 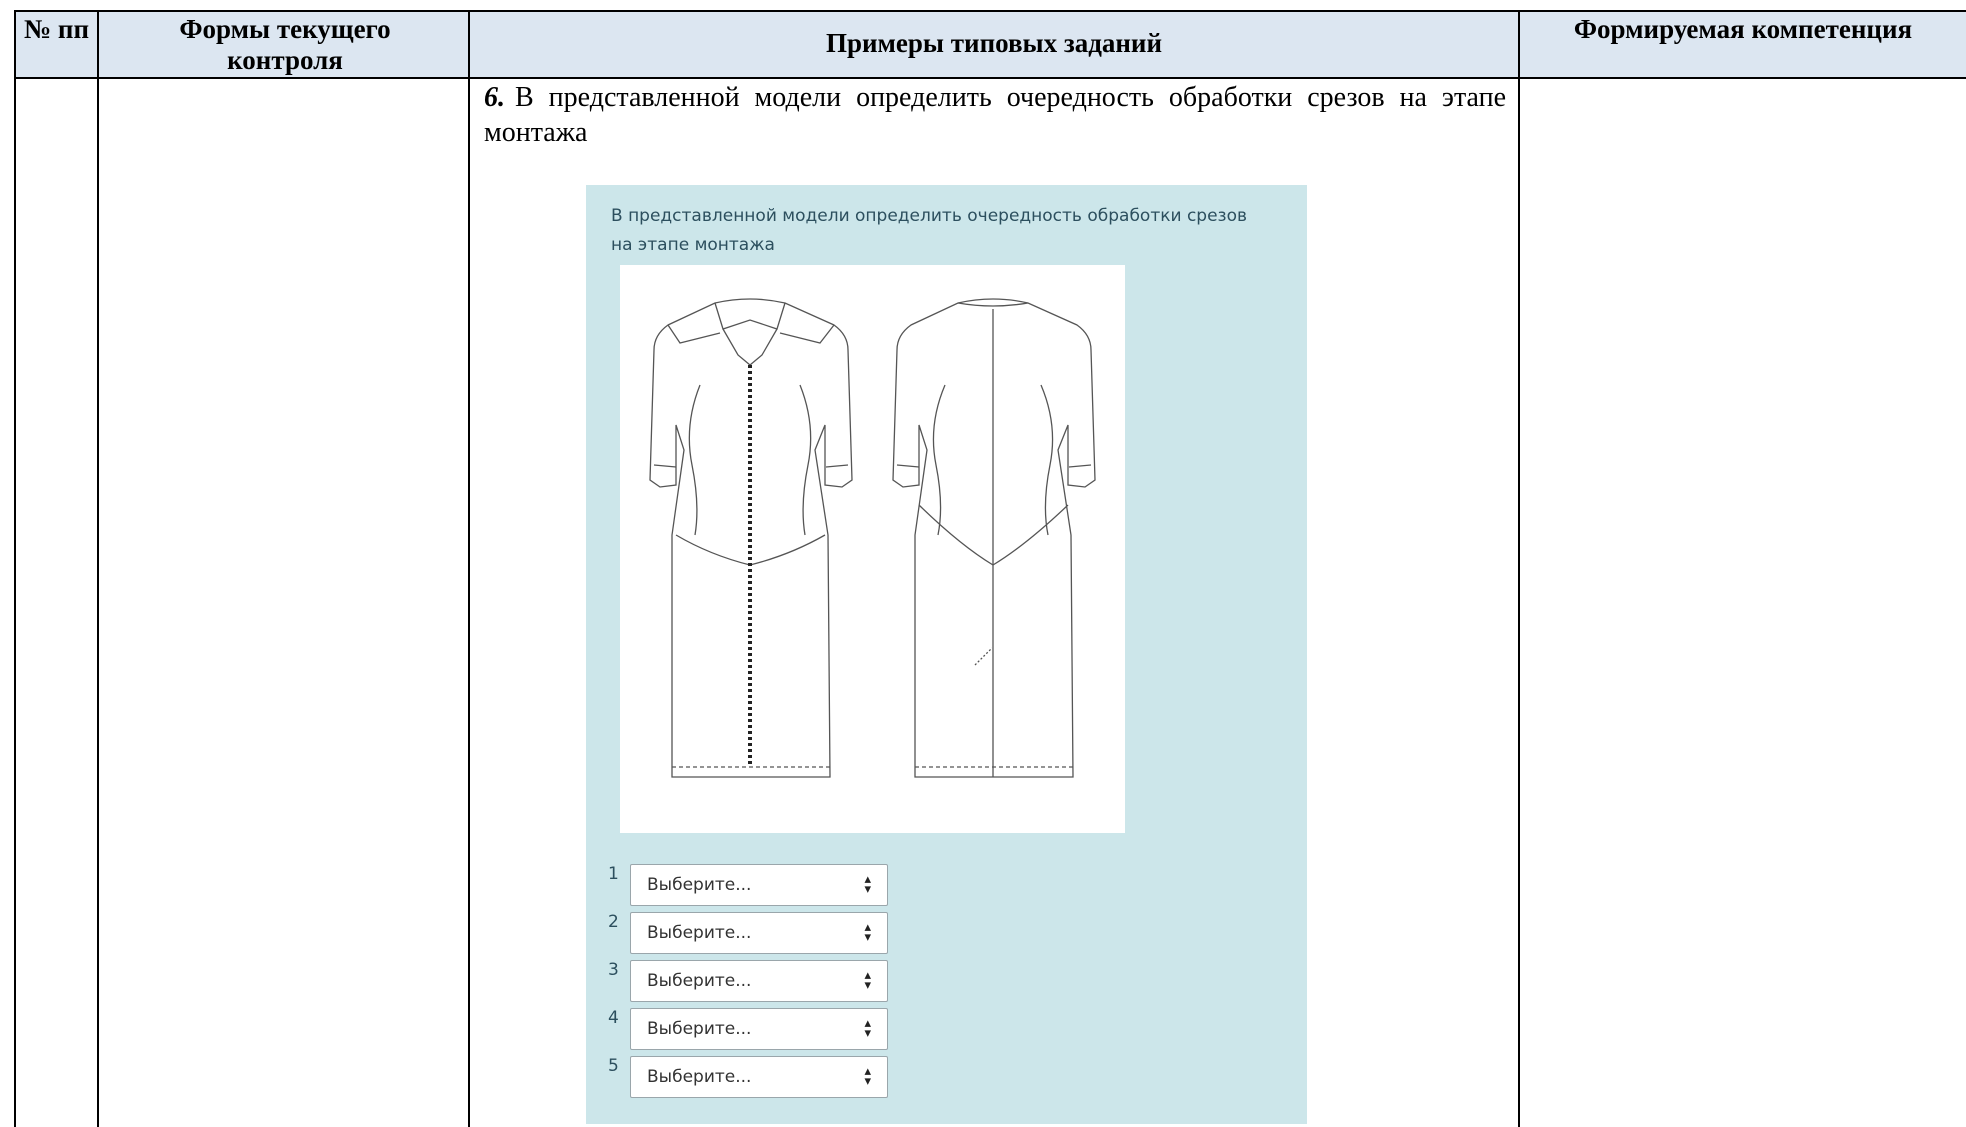 I want to click on answer-select-2: Выберите... ▴ ▾, so click(x=759, y=933).